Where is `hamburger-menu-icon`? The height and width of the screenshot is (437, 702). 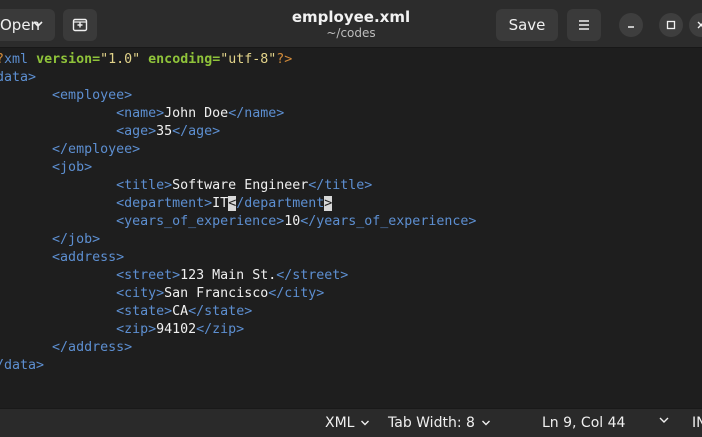
hamburger-menu-icon is located at coordinates (584, 25).